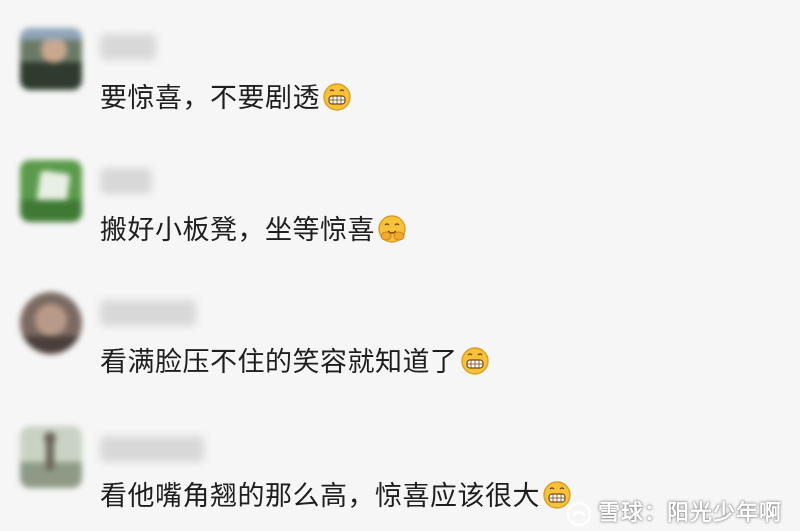 This screenshot has width=800, height=531. Describe the element at coordinates (226, 95) in the screenshot. I see `comment-text-1: 要惊喜，不要剧透` at that location.